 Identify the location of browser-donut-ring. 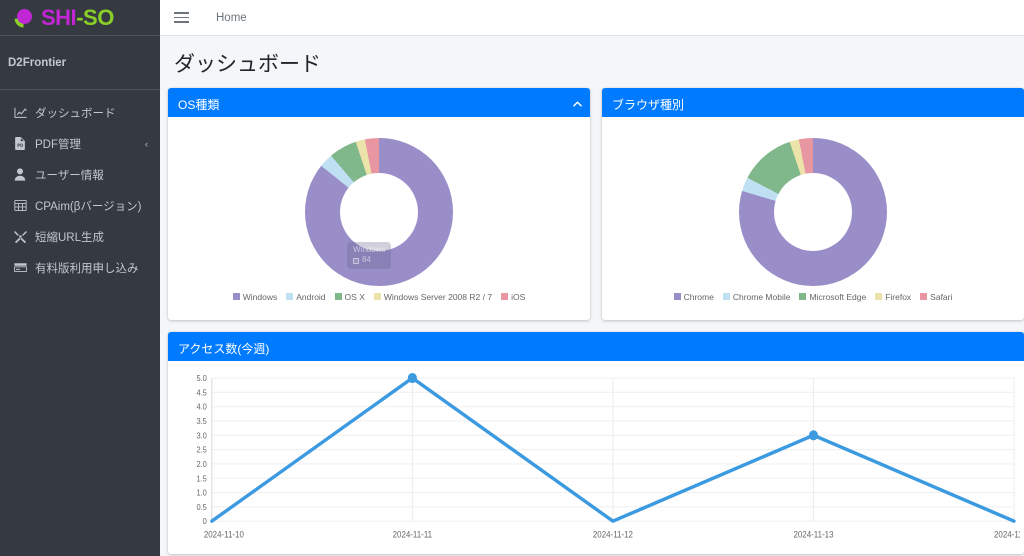
(813, 211).